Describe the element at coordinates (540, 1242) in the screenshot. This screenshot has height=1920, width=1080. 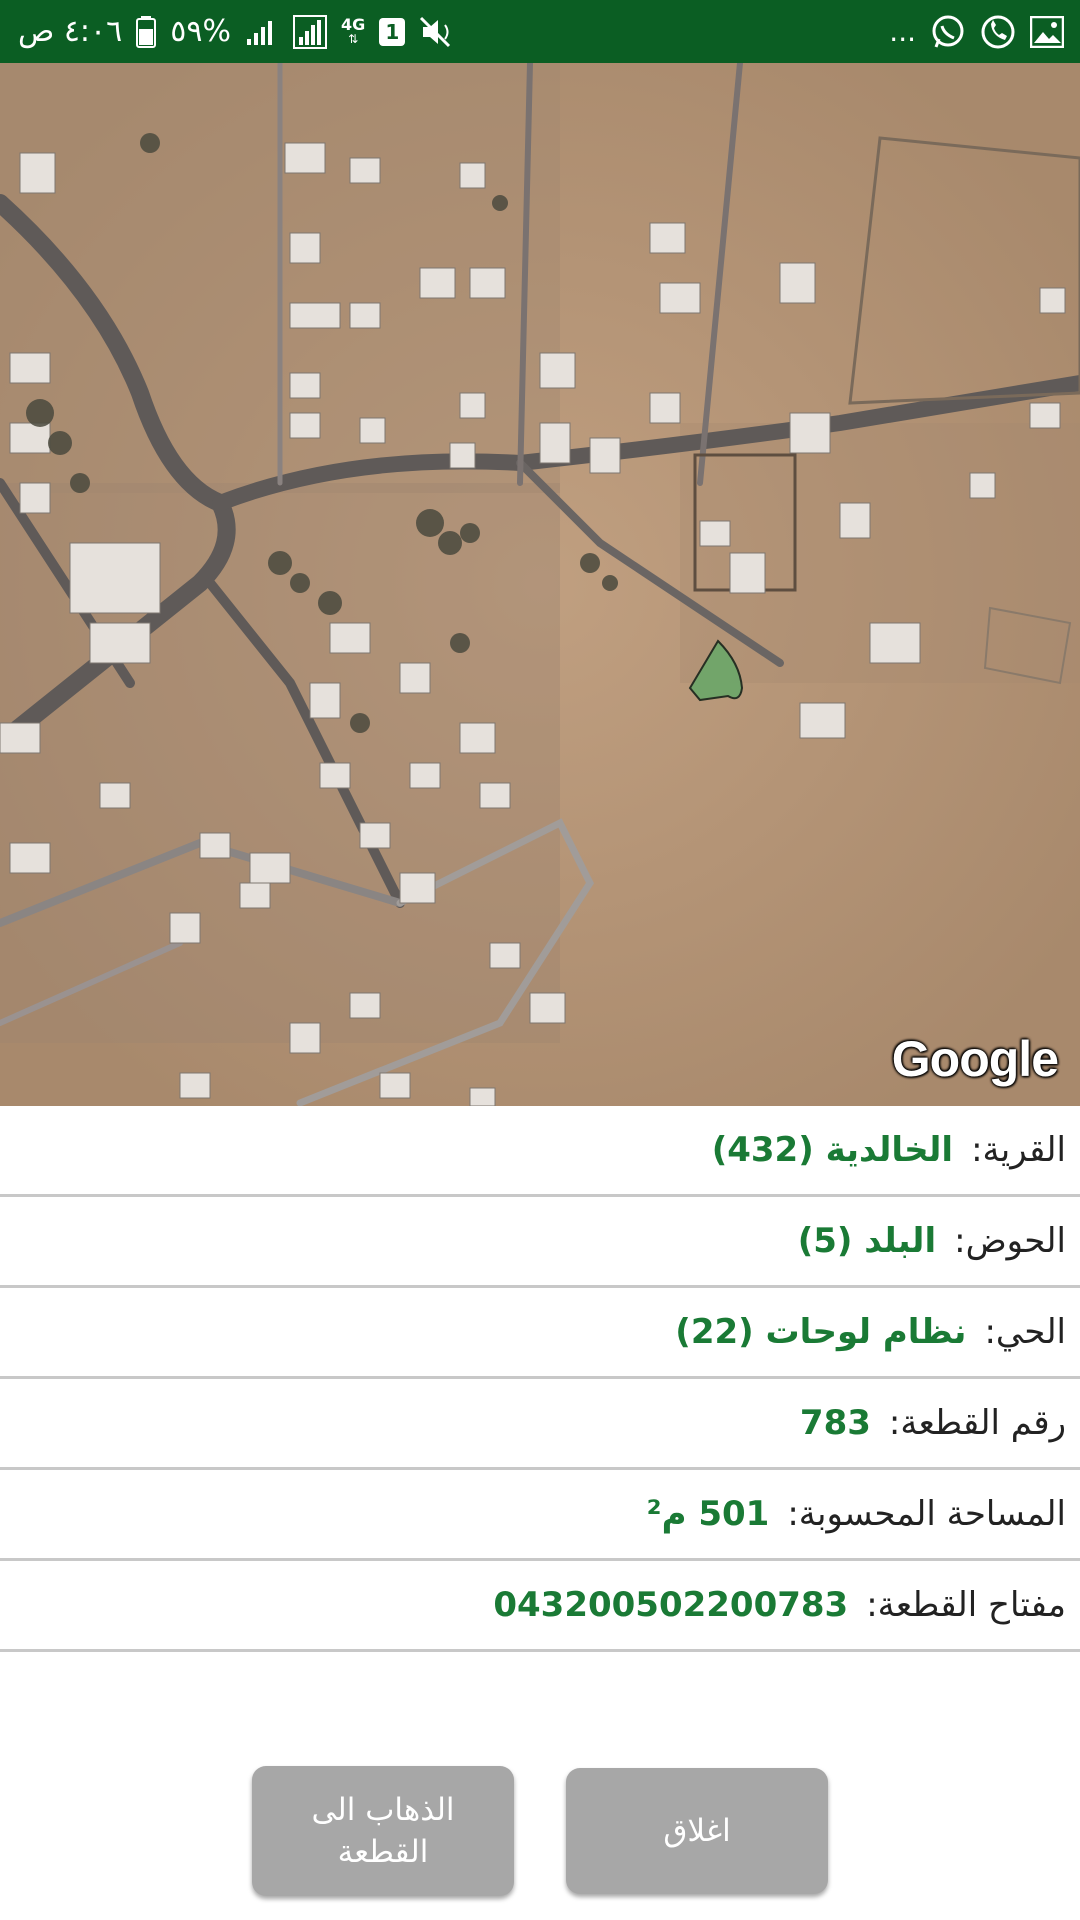
I see `basin-row: الحوض: البلد (5)` at that location.